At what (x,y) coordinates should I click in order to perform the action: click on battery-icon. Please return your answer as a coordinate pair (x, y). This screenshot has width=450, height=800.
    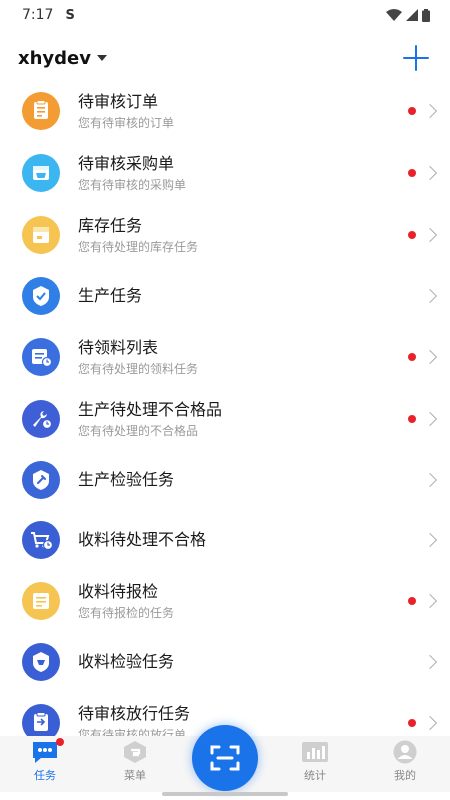
    Looking at the image, I should click on (426, 15).